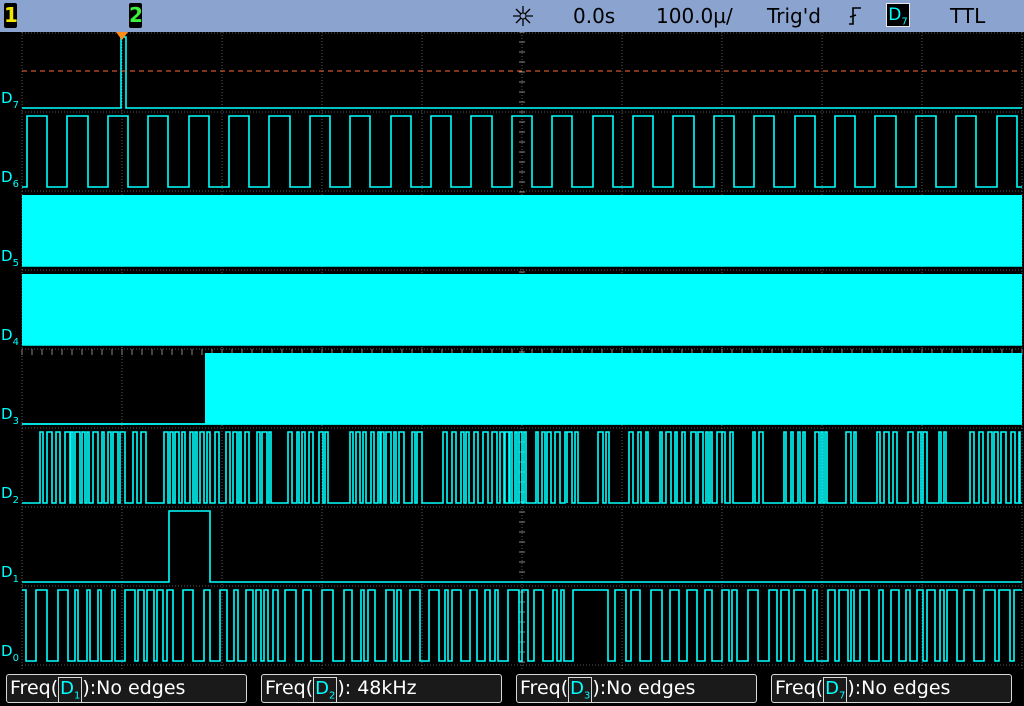 The height and width of the screenshot is (706, 1024). What do you see at coordinates (70, 689) in the screenshot?
I see `measurement-source: D1` at bounding box center [70, 689].